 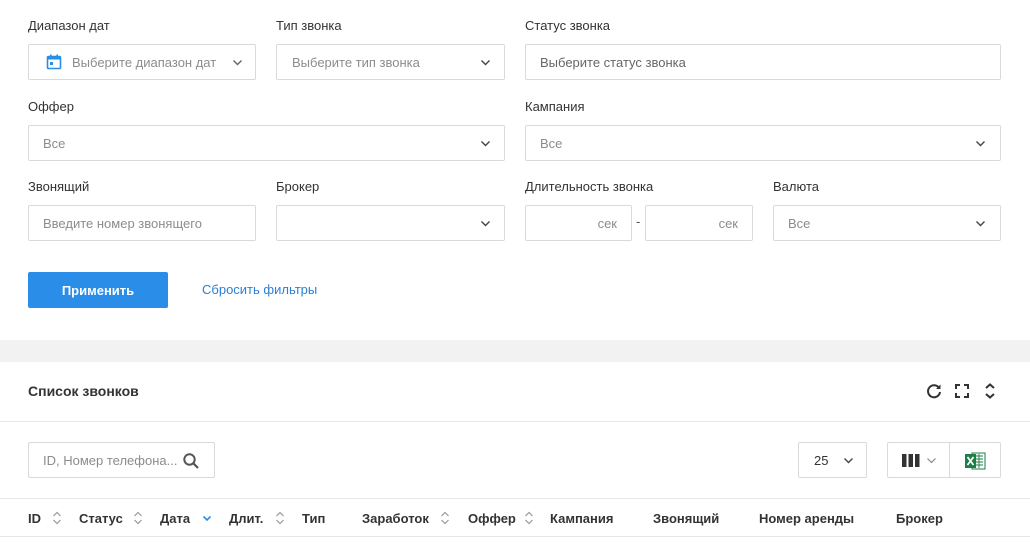 I want to click on call-status-placeholder: Выберите статус звонка, so click(x=613, y=62).